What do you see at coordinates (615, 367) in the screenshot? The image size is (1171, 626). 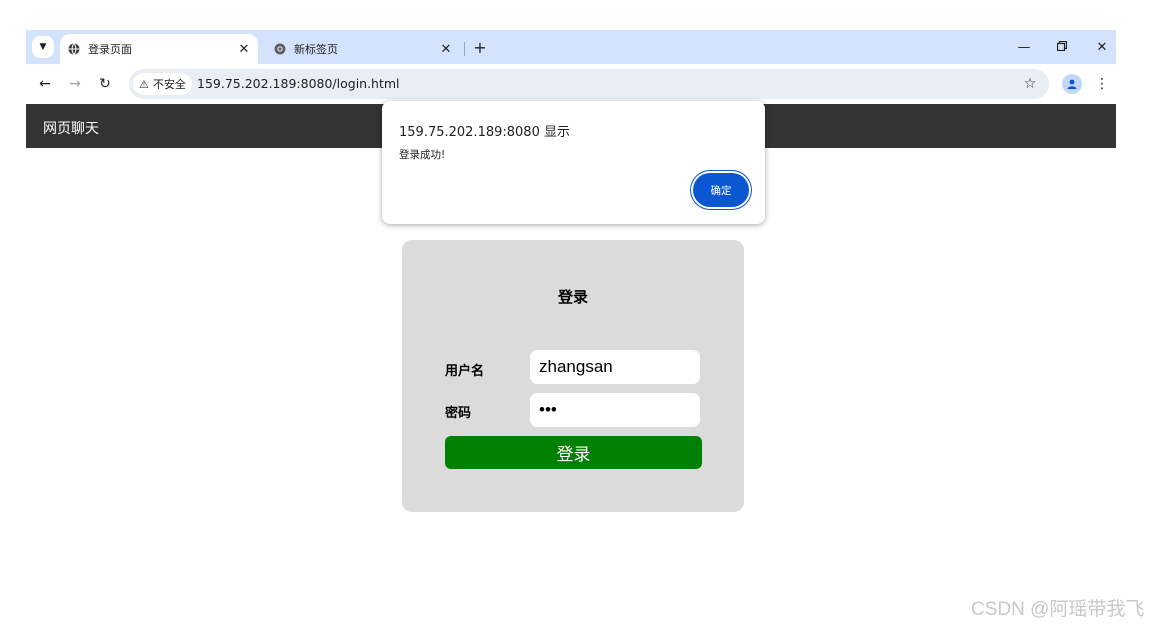 I see `username-input: zhangsan` at bounding box center [615, 367].